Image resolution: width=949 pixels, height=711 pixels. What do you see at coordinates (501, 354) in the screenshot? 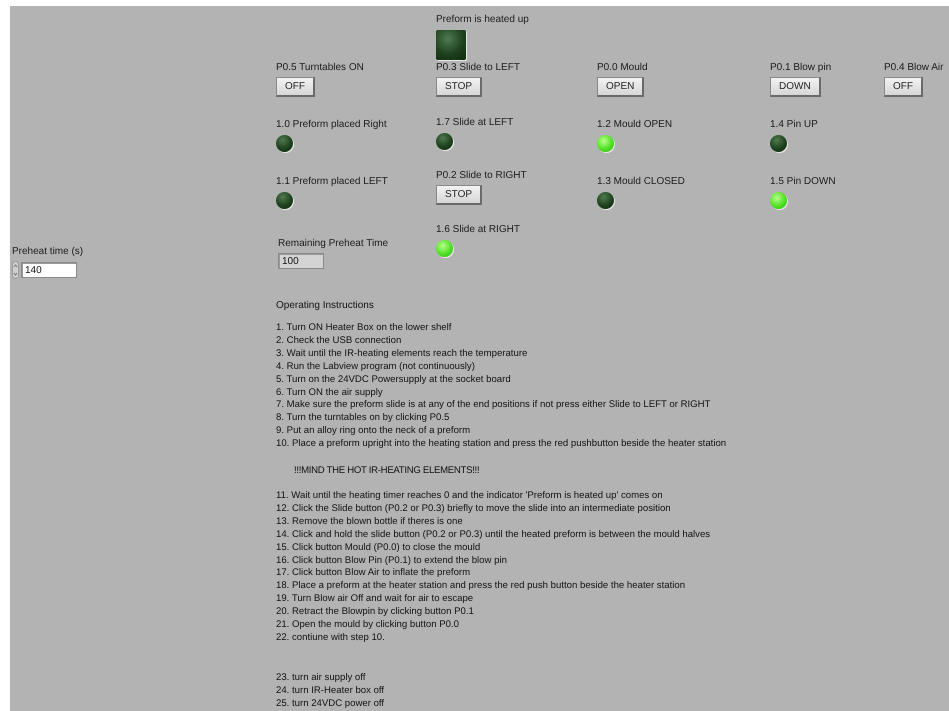
I see `instruction-step: 3. Wait until the IR-heating elements reach the temperature` at bounding box center [501, 354].